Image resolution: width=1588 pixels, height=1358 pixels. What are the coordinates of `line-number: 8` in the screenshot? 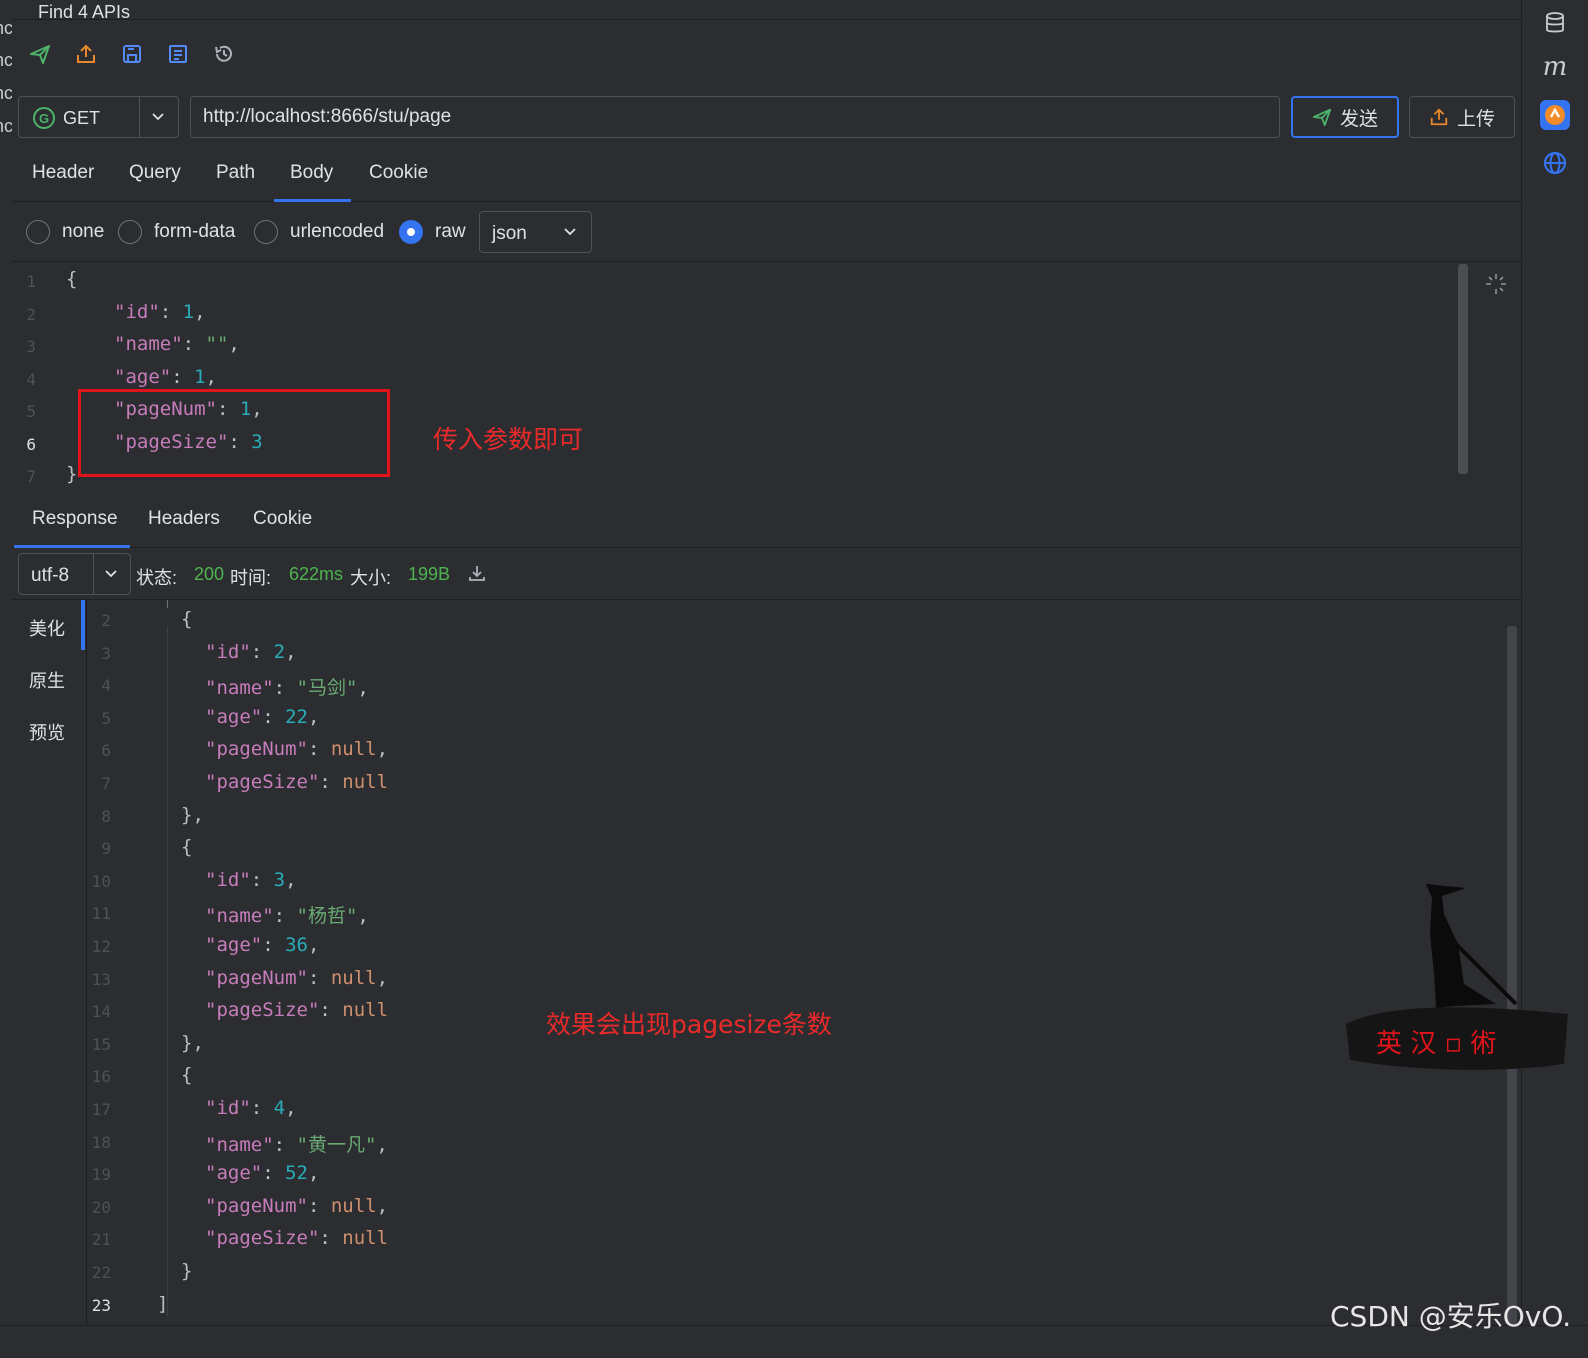 It's located at (106, 816).